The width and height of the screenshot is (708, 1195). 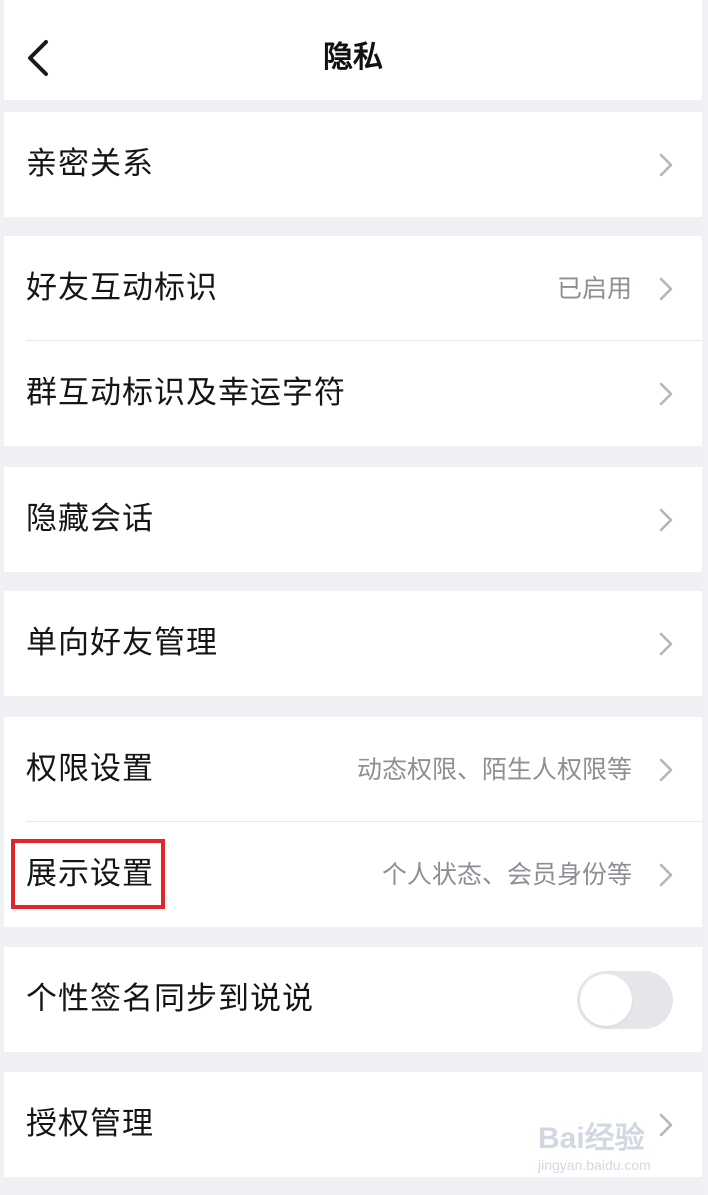 I want to click on row-intimate-relationship: 亲密关系, so click(x=353, y=164).